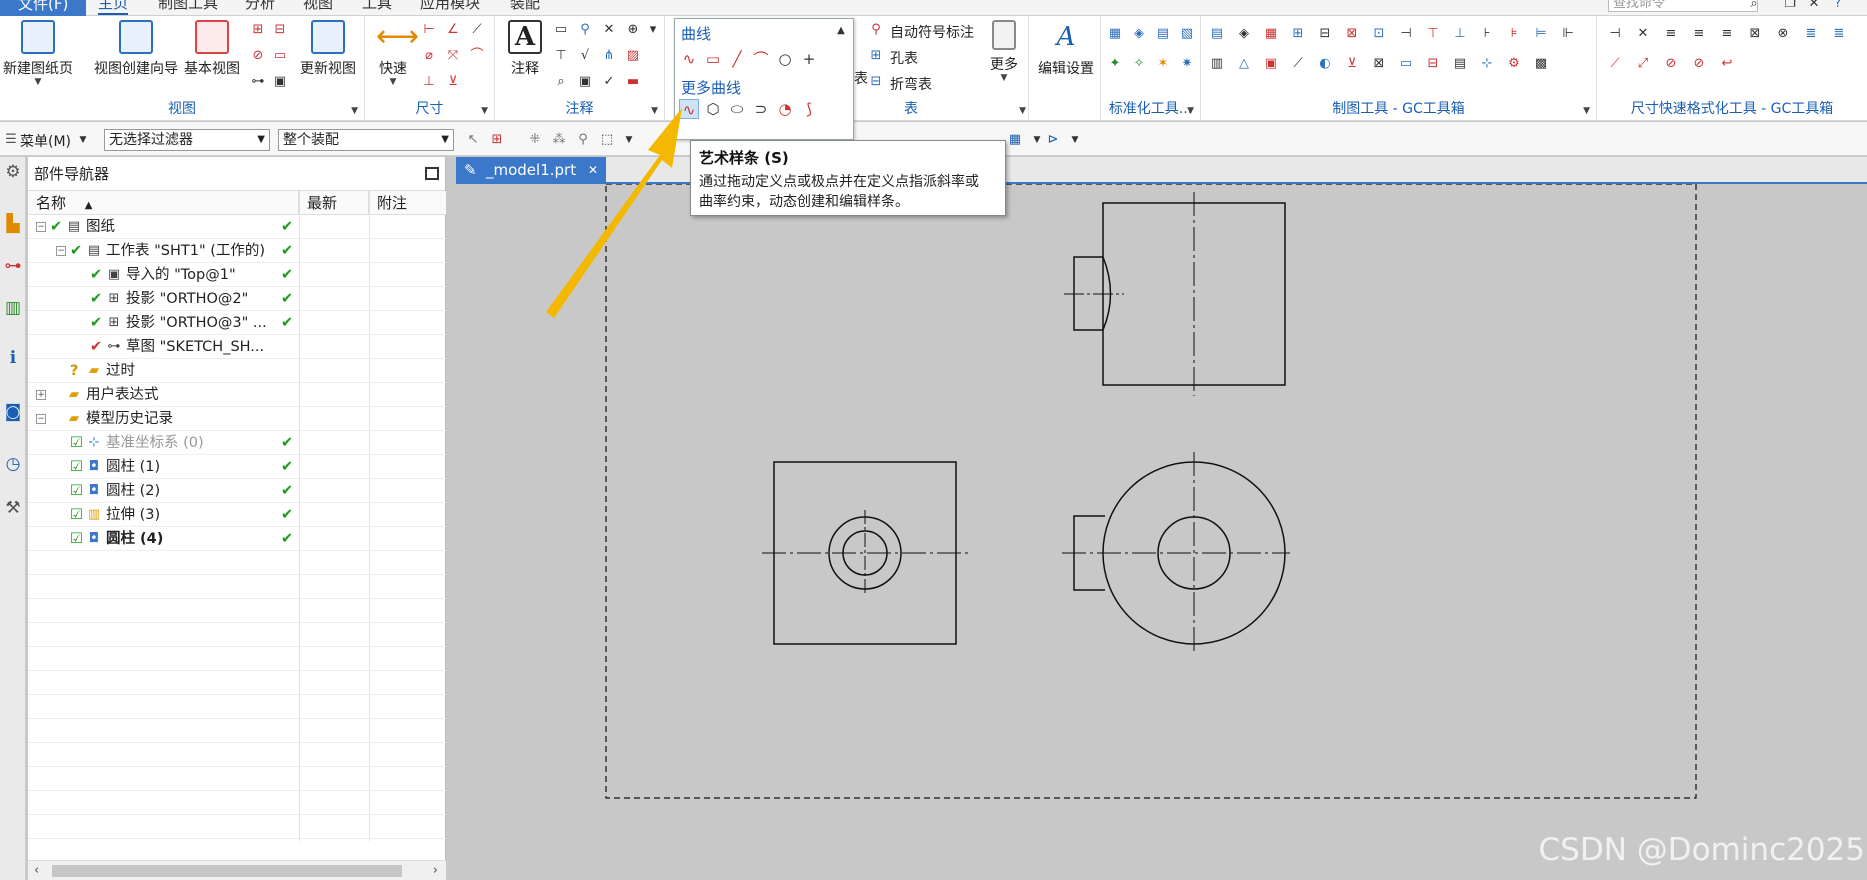 The image size is (1867, 880). What do you see at coordinates (237, 299) in the screenshot?
I see `tree-row: ✔ ⊞ 投影 "ORTHO@2" ✔` at bounding box center [237, 299].